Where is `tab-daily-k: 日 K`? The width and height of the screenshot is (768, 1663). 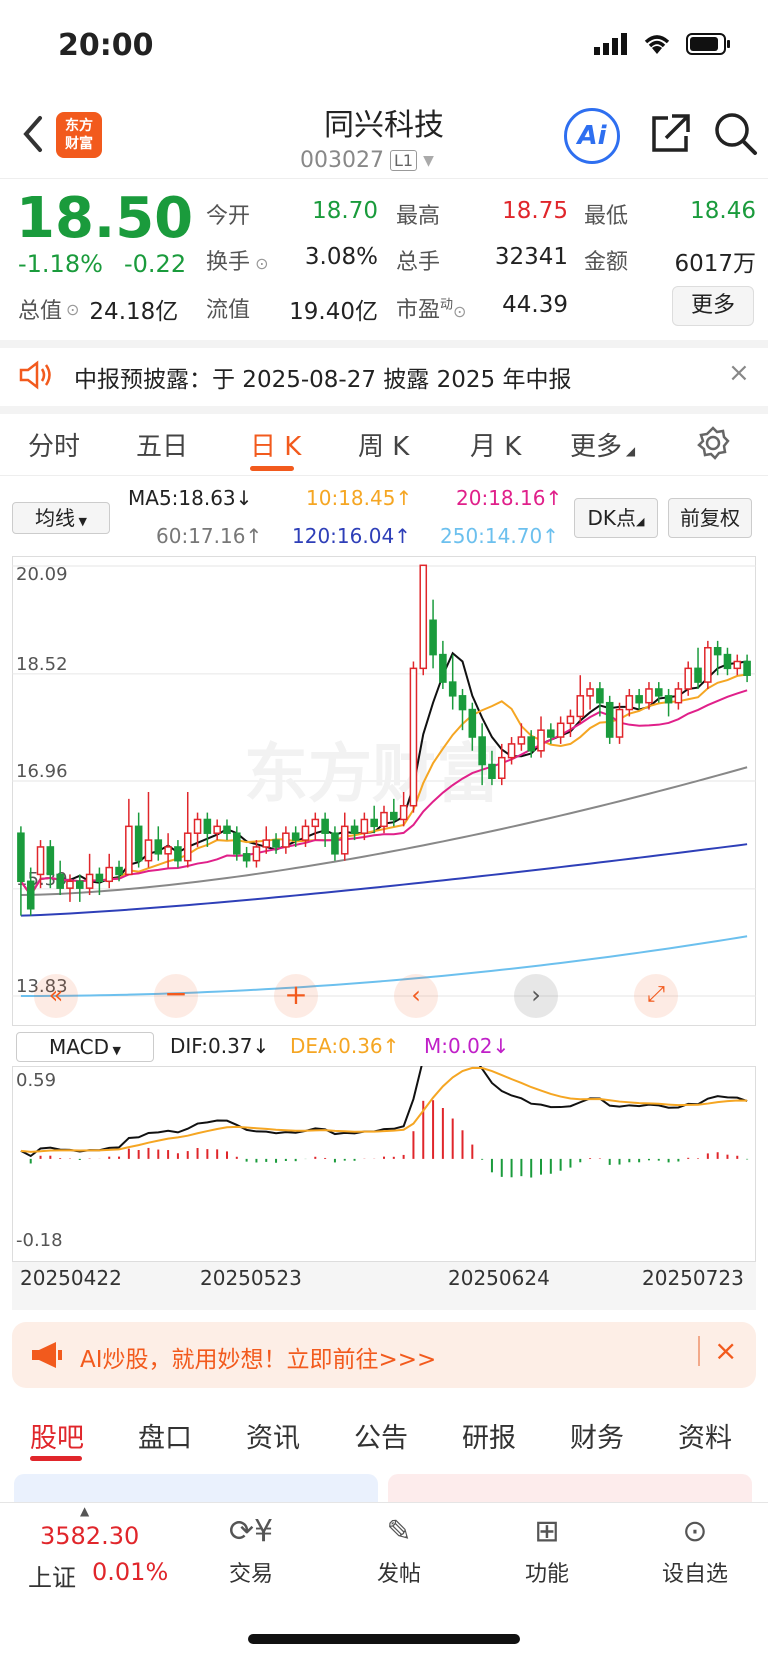 tab-daily-k: 日 K is located at coordinates (275, 444).